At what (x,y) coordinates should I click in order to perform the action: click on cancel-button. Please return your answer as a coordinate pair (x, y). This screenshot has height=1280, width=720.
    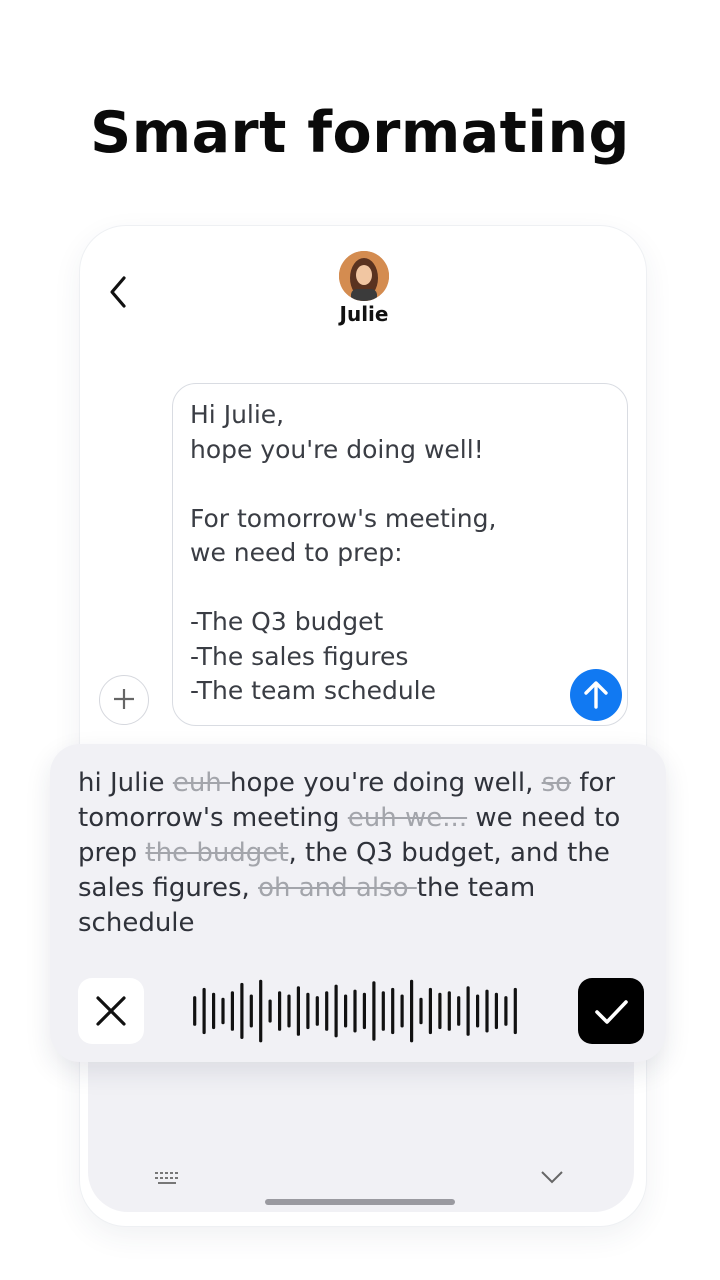
    Looking at the image, I should click on (111, 1011).